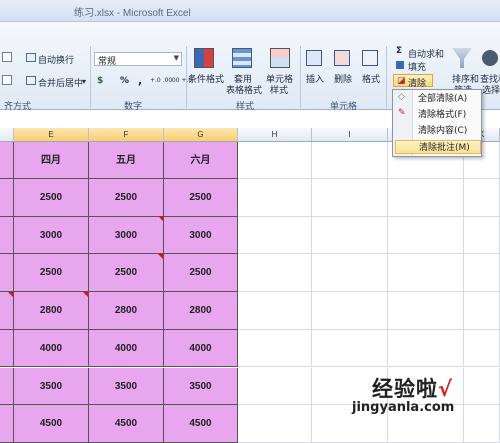  What do you see at coordinates (350, 135) in the screenshot?
I see `column-header-i: I` at bounding box center [350, 135].